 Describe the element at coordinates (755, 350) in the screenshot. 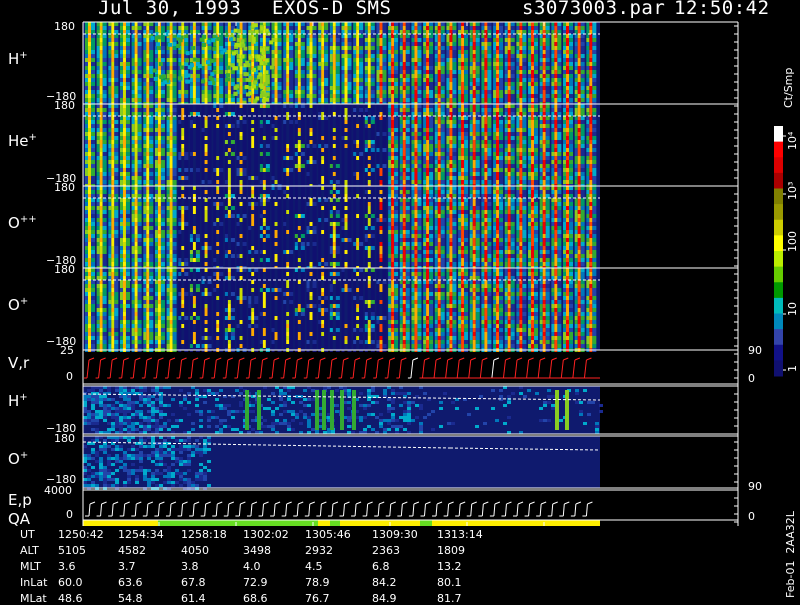

I see `vr-rtick-max: 90` at that location.